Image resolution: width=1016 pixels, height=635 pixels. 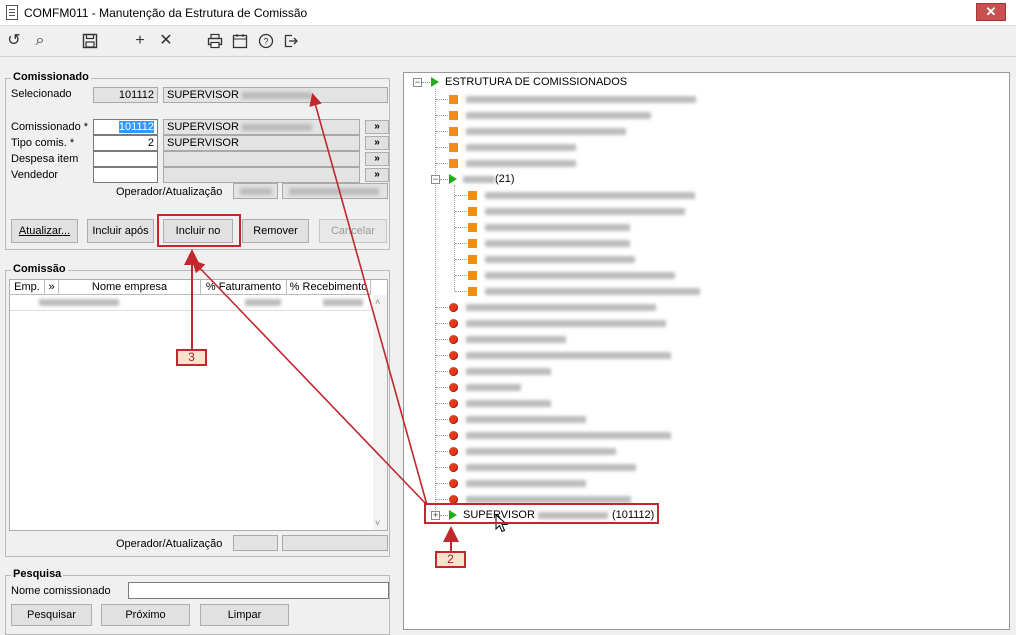 What do you see at coordinates (145, 615) in the screenshot?
I see `proximo-button: Próximo` at bounding box center [145, 615].